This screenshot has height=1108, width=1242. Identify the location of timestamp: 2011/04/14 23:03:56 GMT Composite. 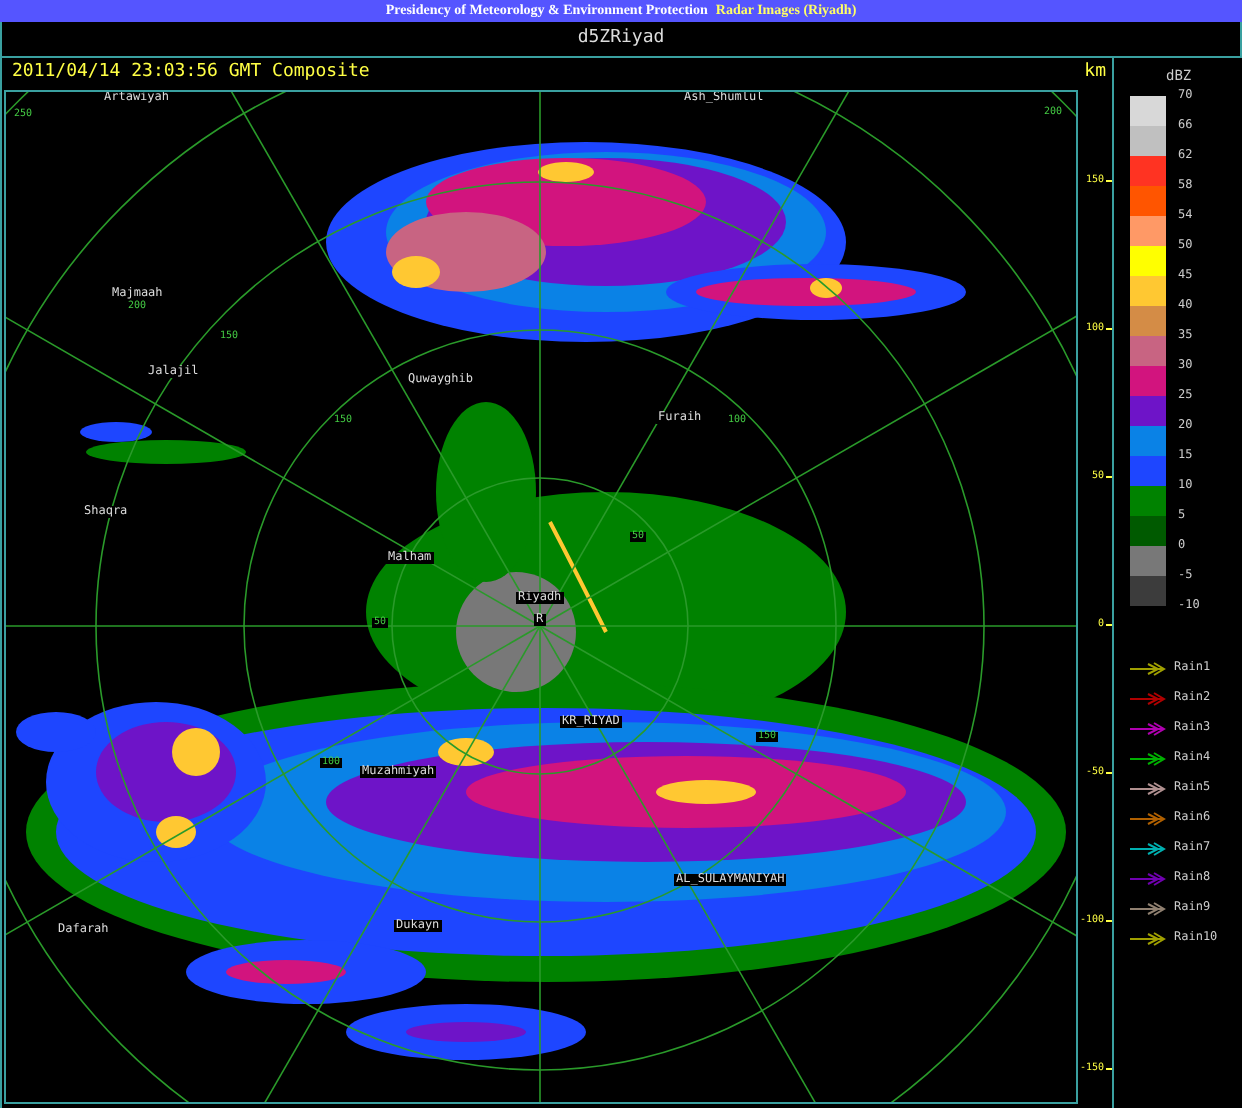
(191, 73).